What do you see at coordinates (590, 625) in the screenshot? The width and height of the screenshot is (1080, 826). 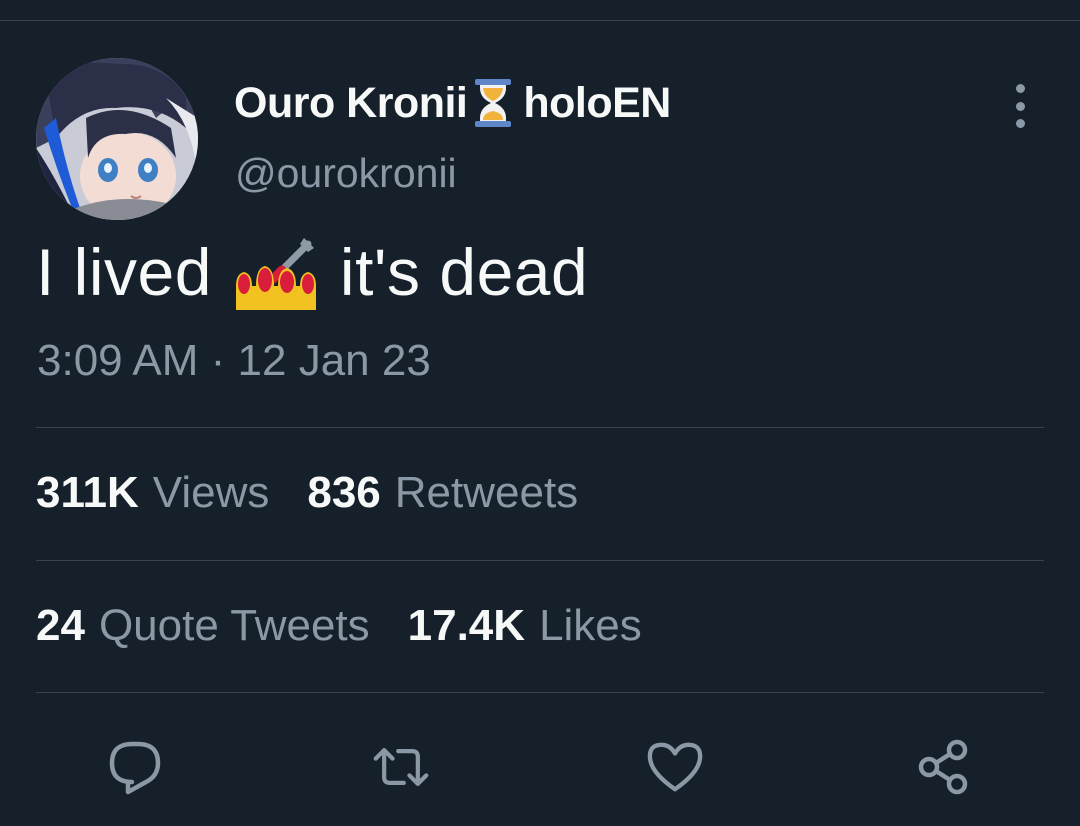 I see `likes-label: Likes` at bounding box center [590, 625].